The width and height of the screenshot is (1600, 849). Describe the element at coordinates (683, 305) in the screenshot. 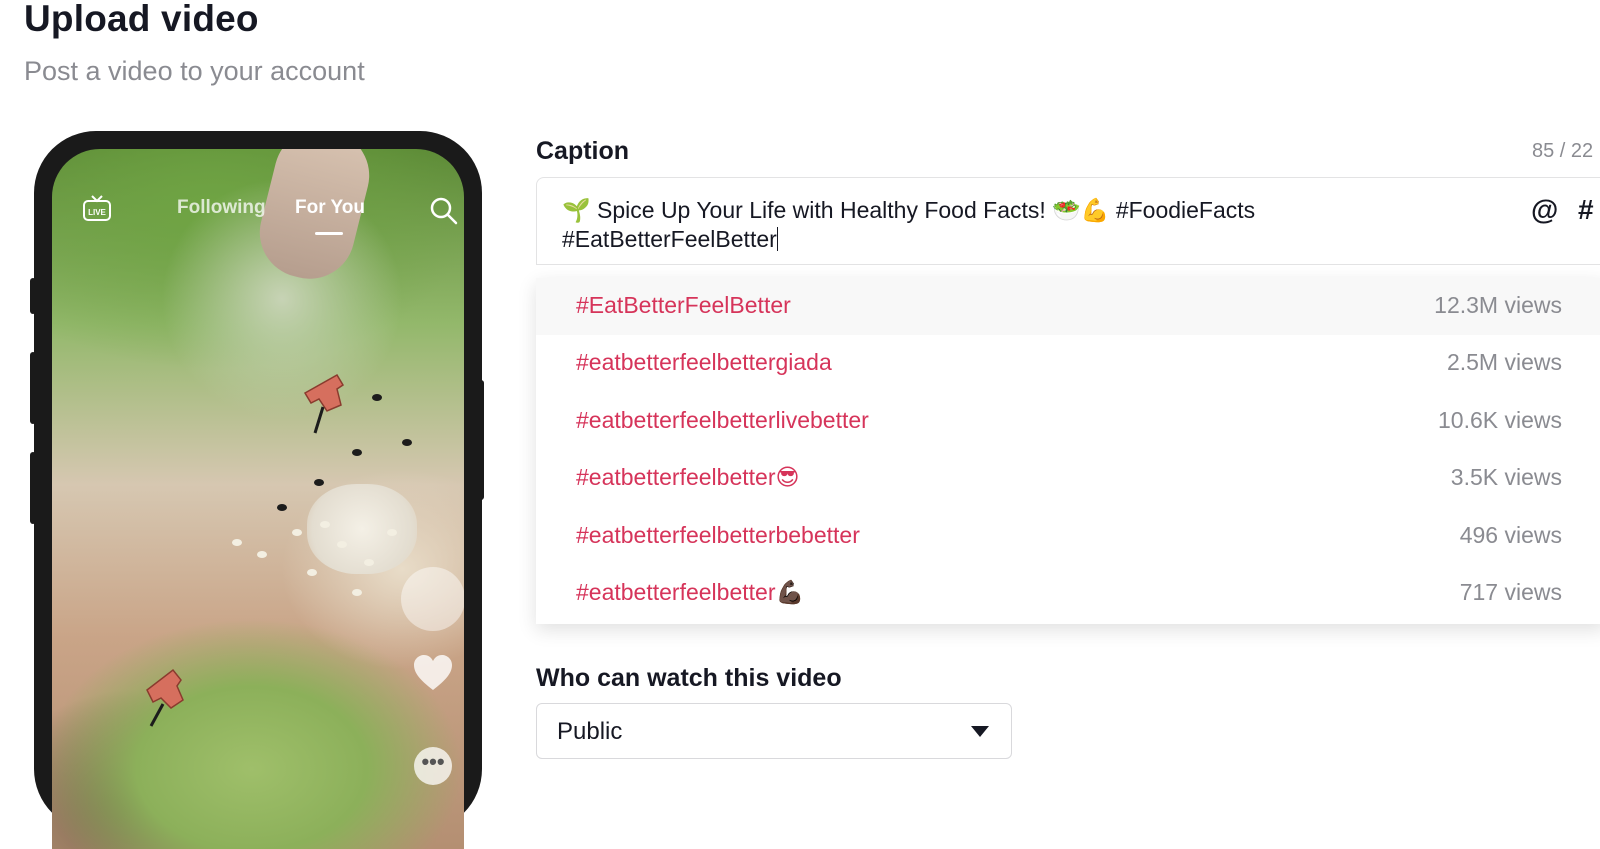

I see `suggestion-hashtag: #EatBetterFeelBetter` at that location.